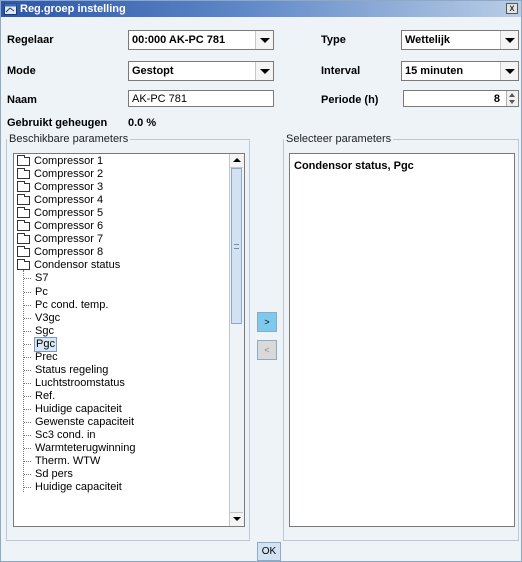  What do you see at coordinates (69, 161) in the screenshot?
I see `tree-folder-label: Compressor 1` at bounding box center [69, 161].